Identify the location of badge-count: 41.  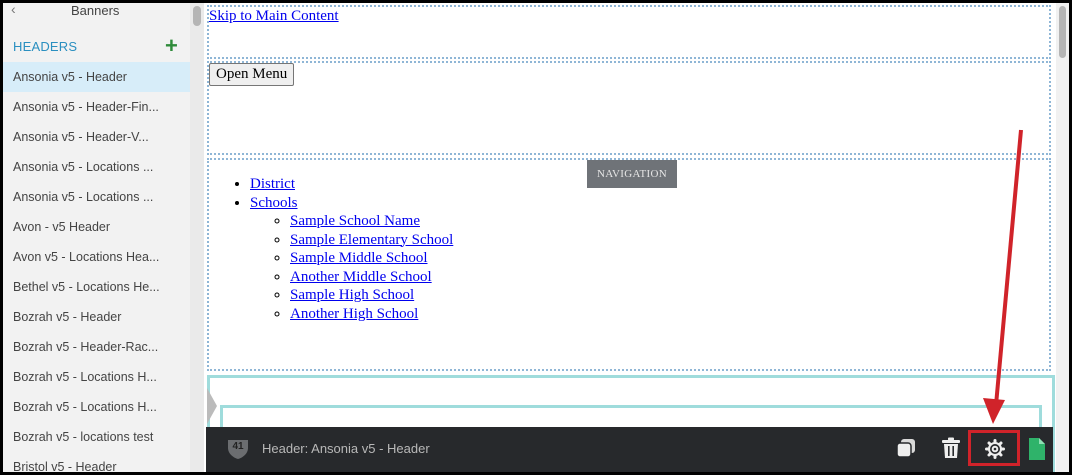
(238, 446).